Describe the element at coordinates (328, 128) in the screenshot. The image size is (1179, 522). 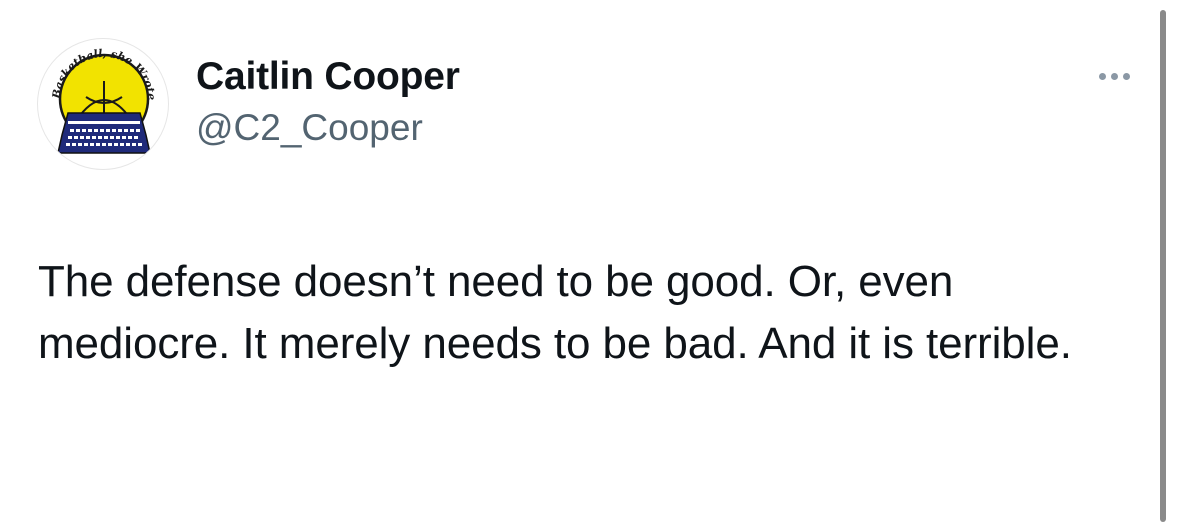
I see `author-handle: @C2_Cooper` at that location.